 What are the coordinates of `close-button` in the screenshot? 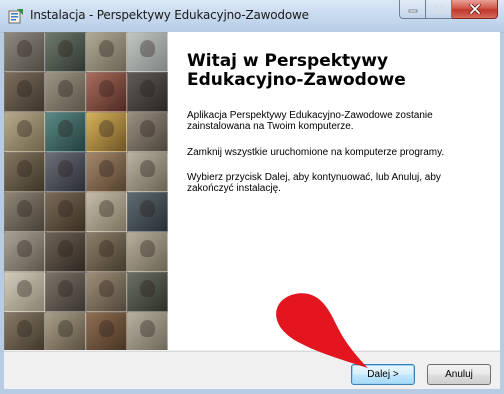 It's located at (475, 9).